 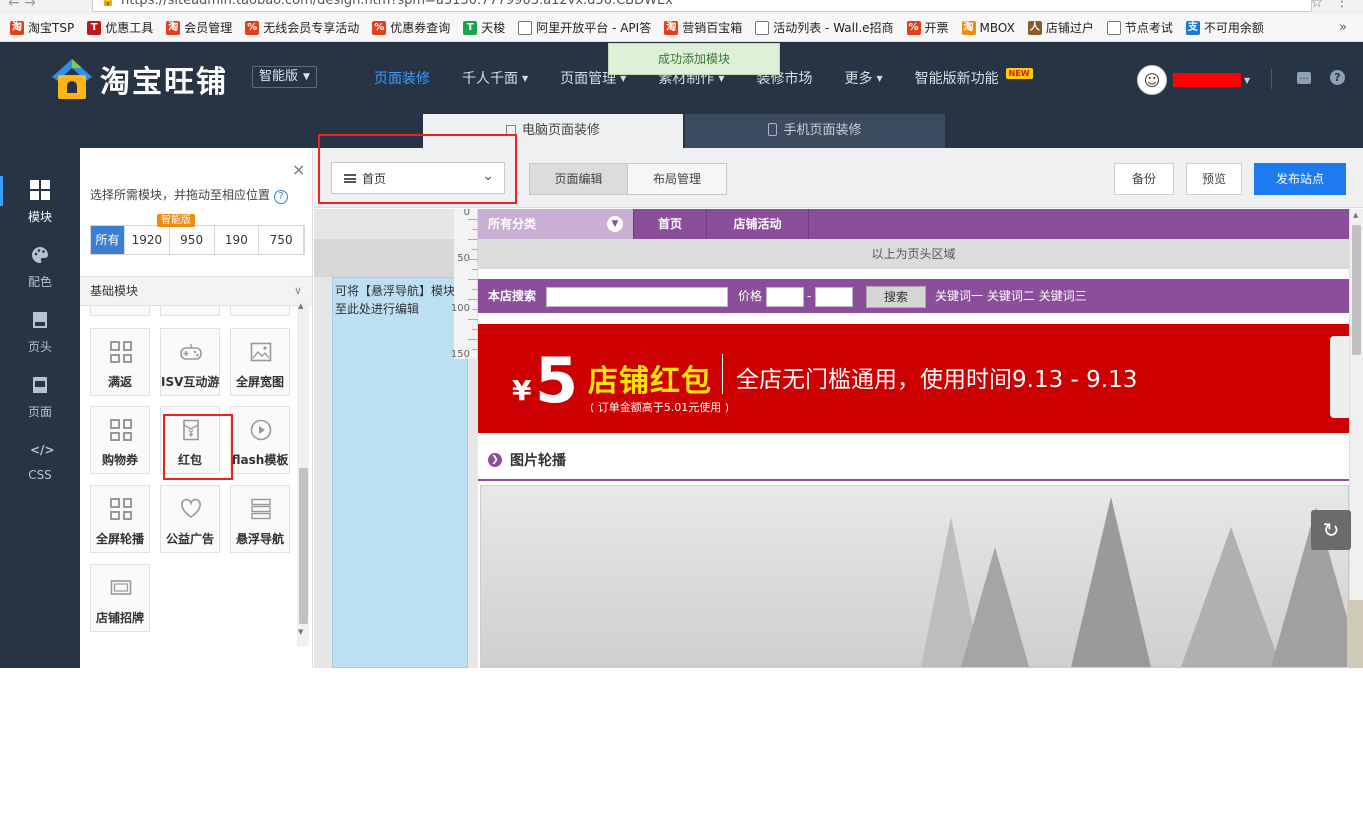 I want to click on taobao-icon: 淘, so click(x=173, y=27).